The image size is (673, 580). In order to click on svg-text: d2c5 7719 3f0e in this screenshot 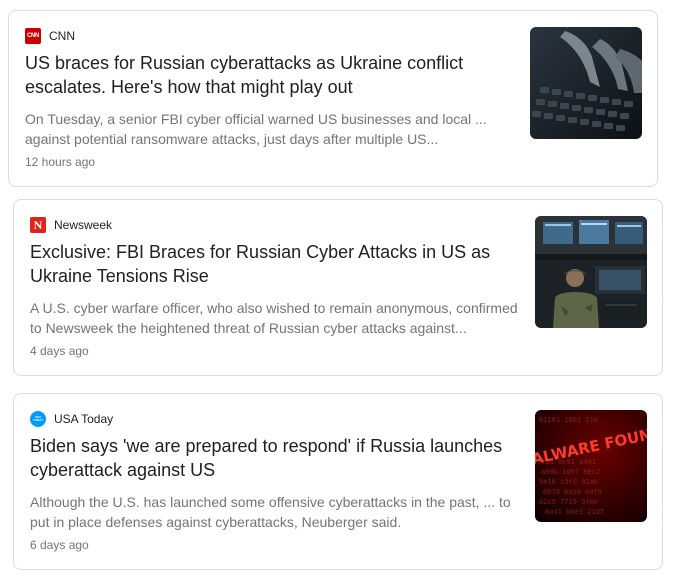, I will do `click(568, 502)`.